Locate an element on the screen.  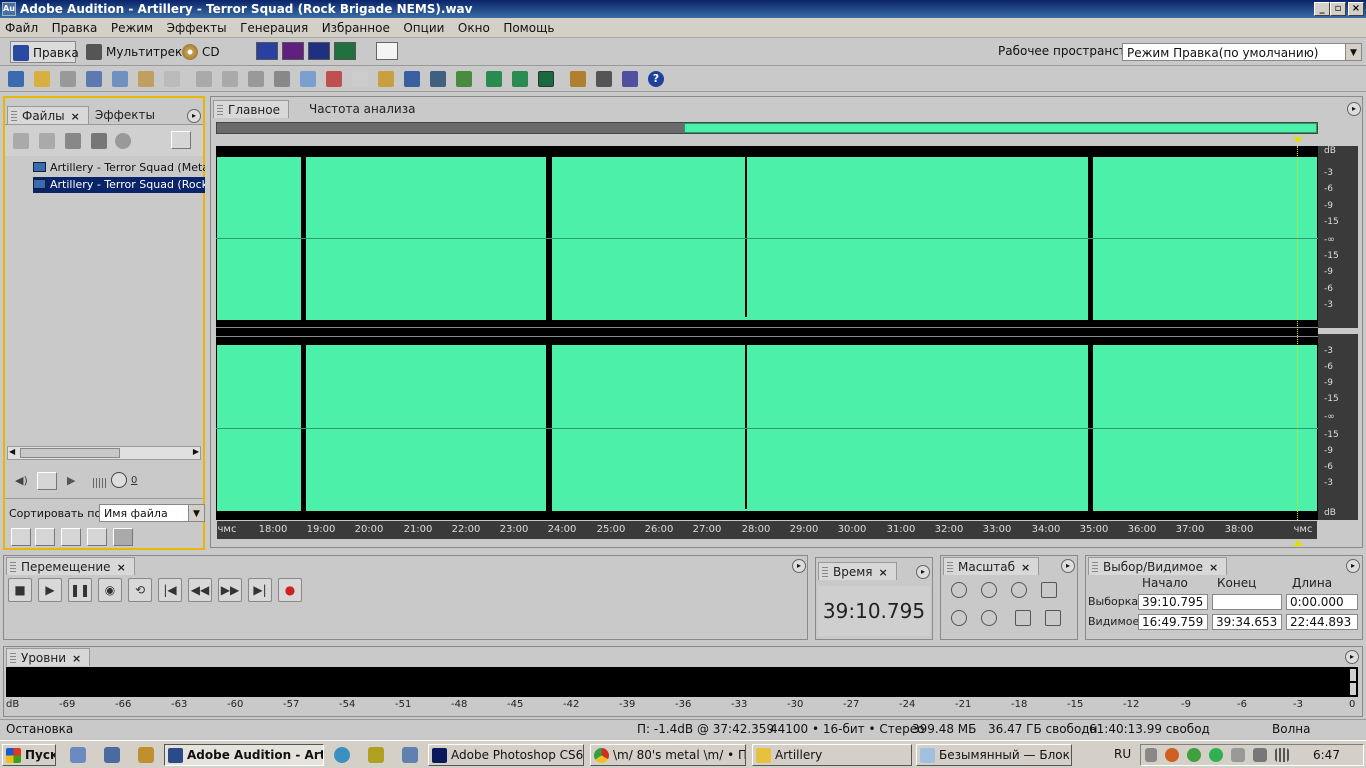
metronome-icon is located at coordinates (604, 79).